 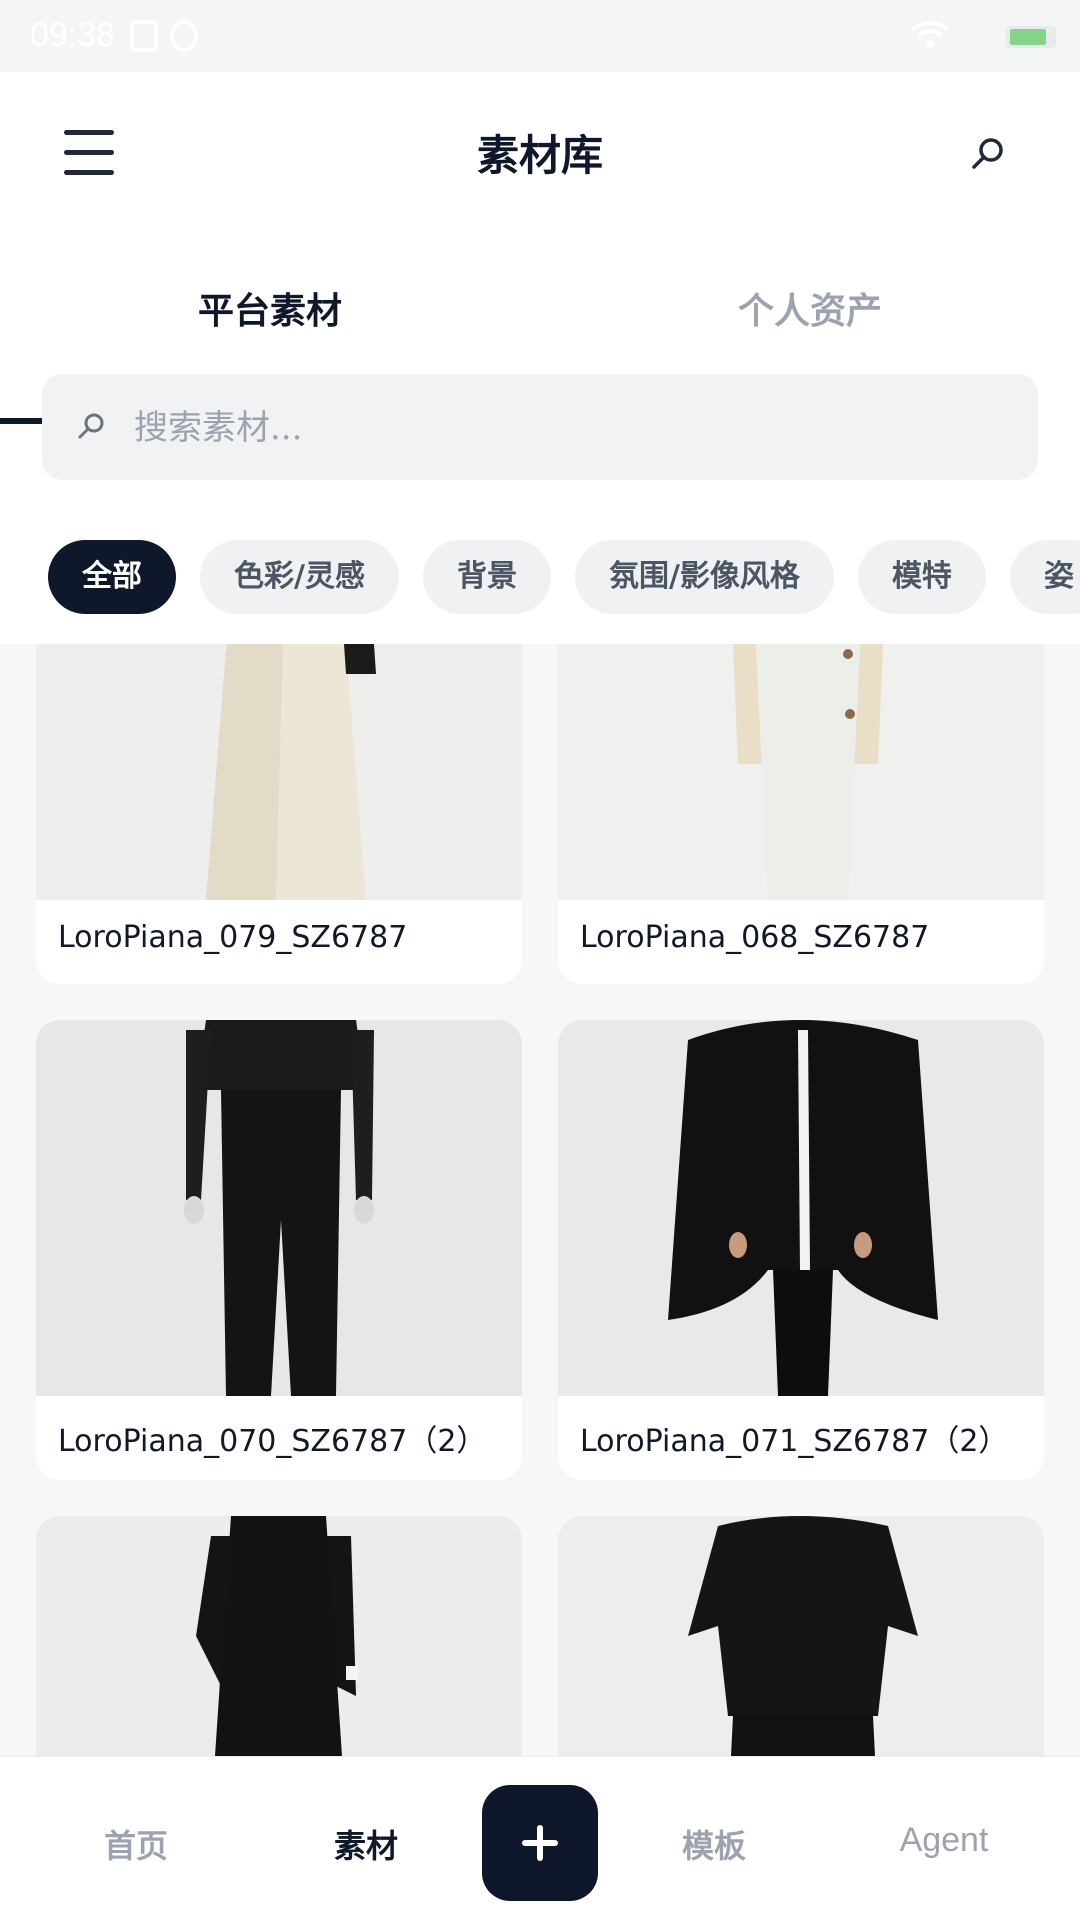 What do you see at coordinates (944, 1840) in the screenshot?
I see `nav-agent: Agent` at bounding box center [944, 1840].